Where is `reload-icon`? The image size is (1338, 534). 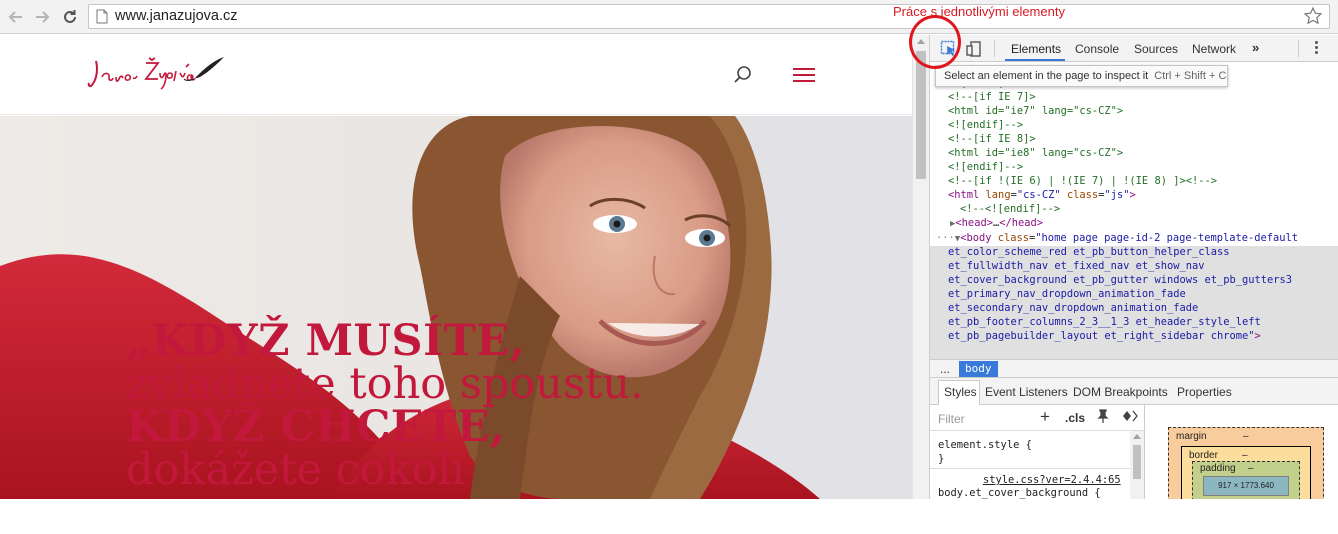 reload-icon is located at coordinates (70, 16).